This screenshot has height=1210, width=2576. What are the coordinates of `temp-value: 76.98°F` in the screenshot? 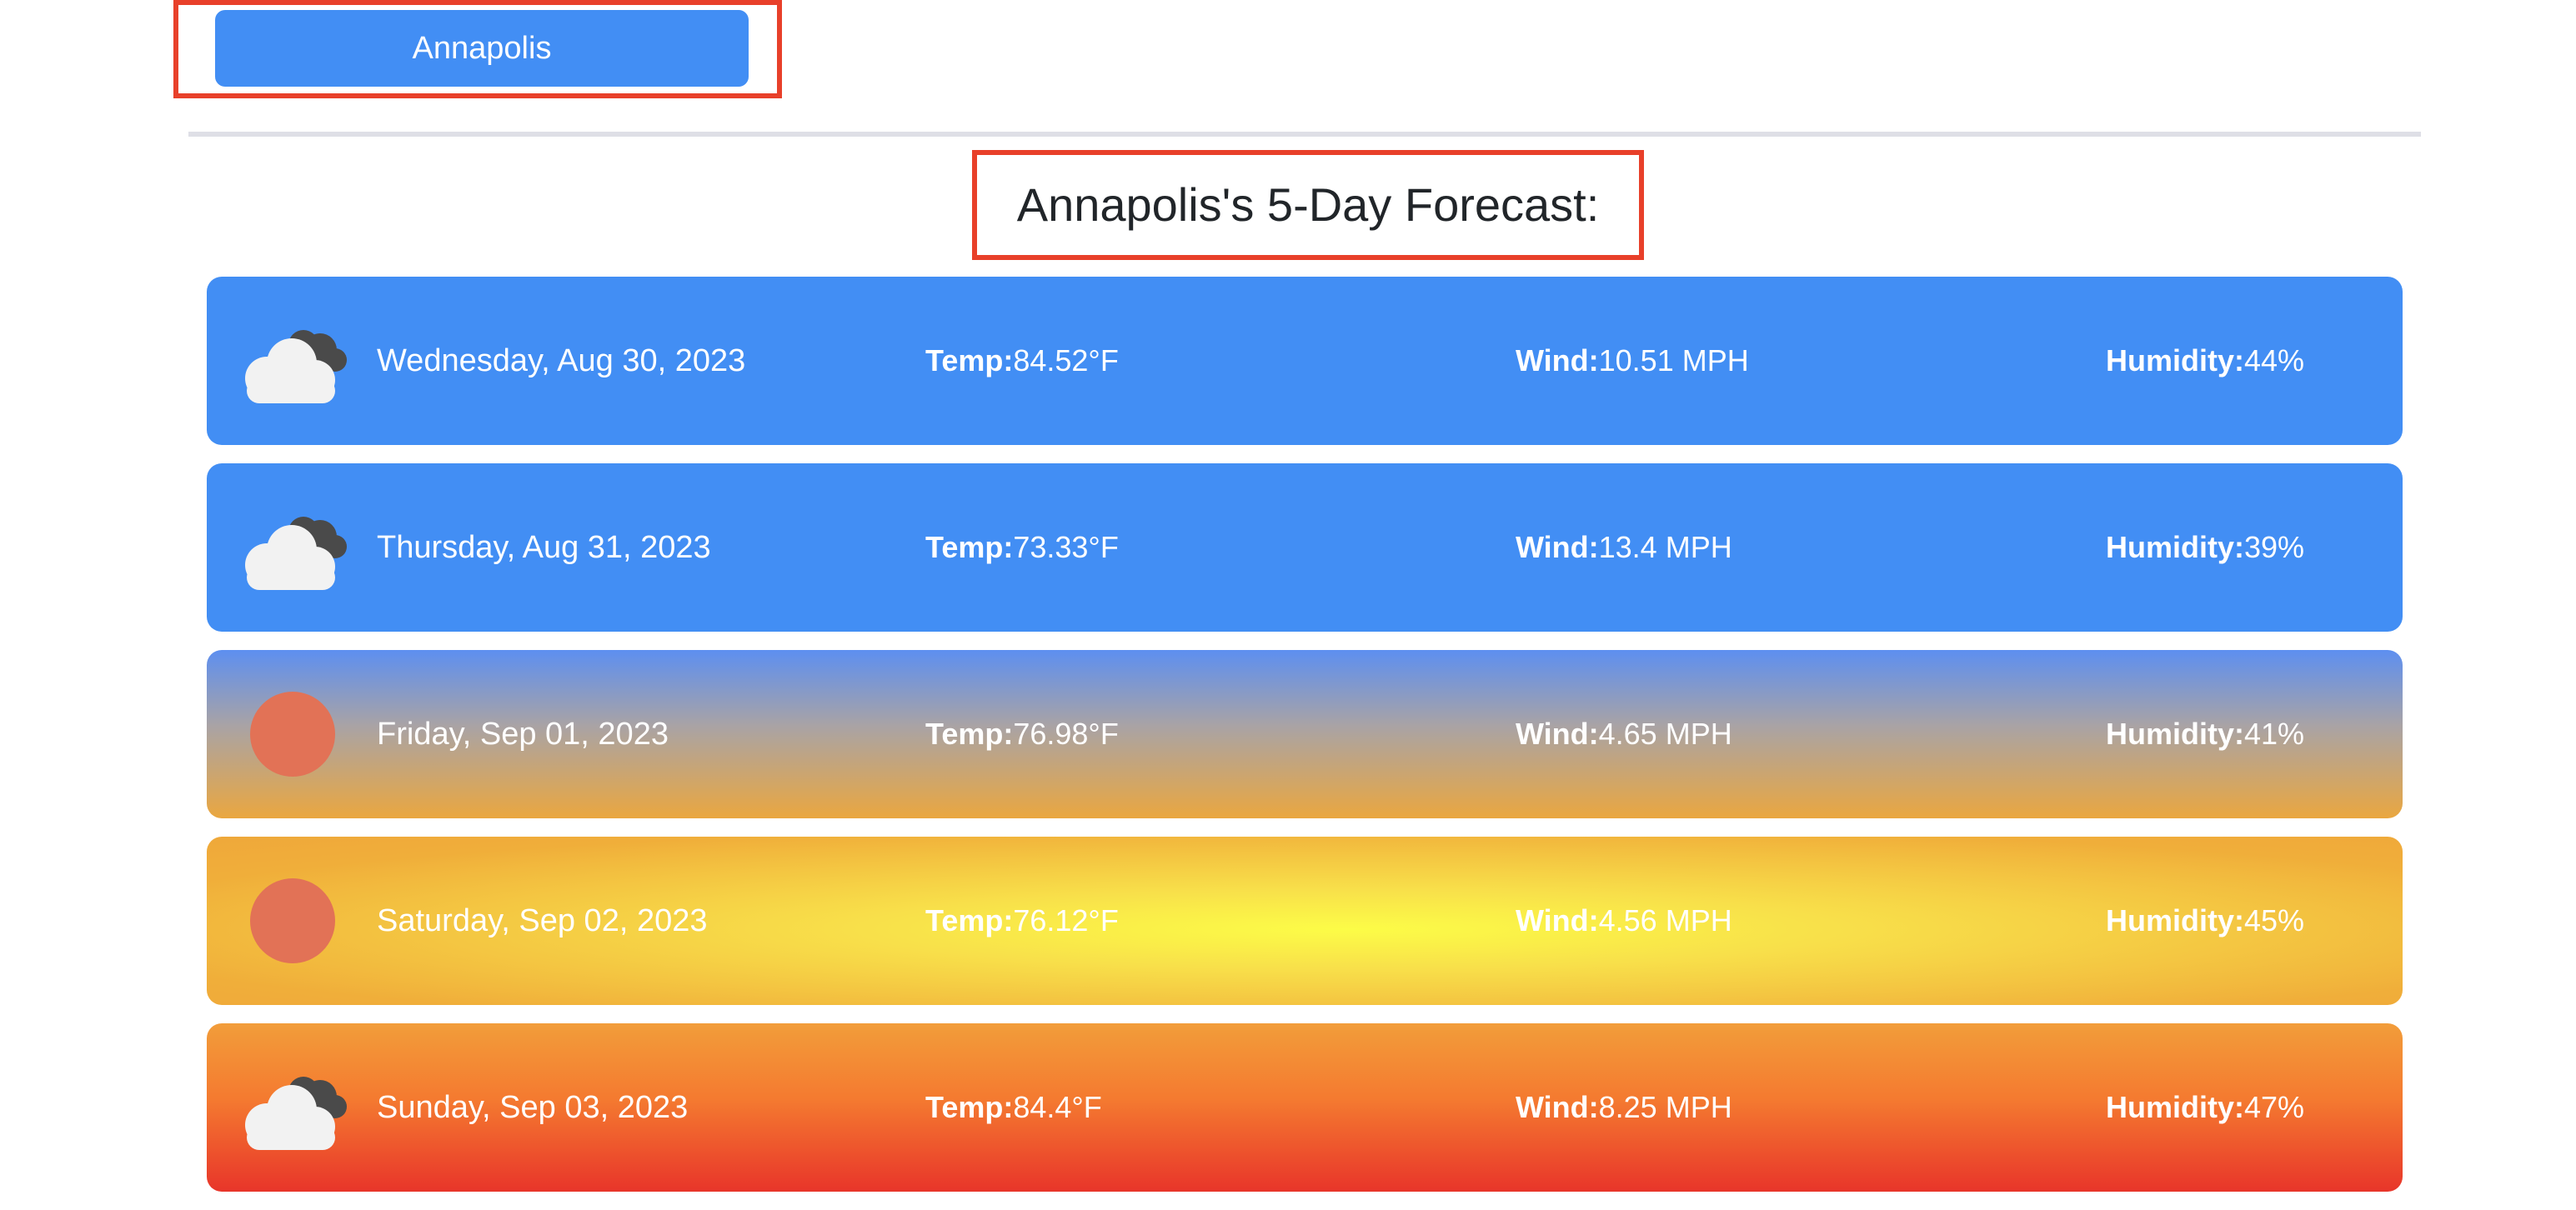 It's located at (1066, 734).